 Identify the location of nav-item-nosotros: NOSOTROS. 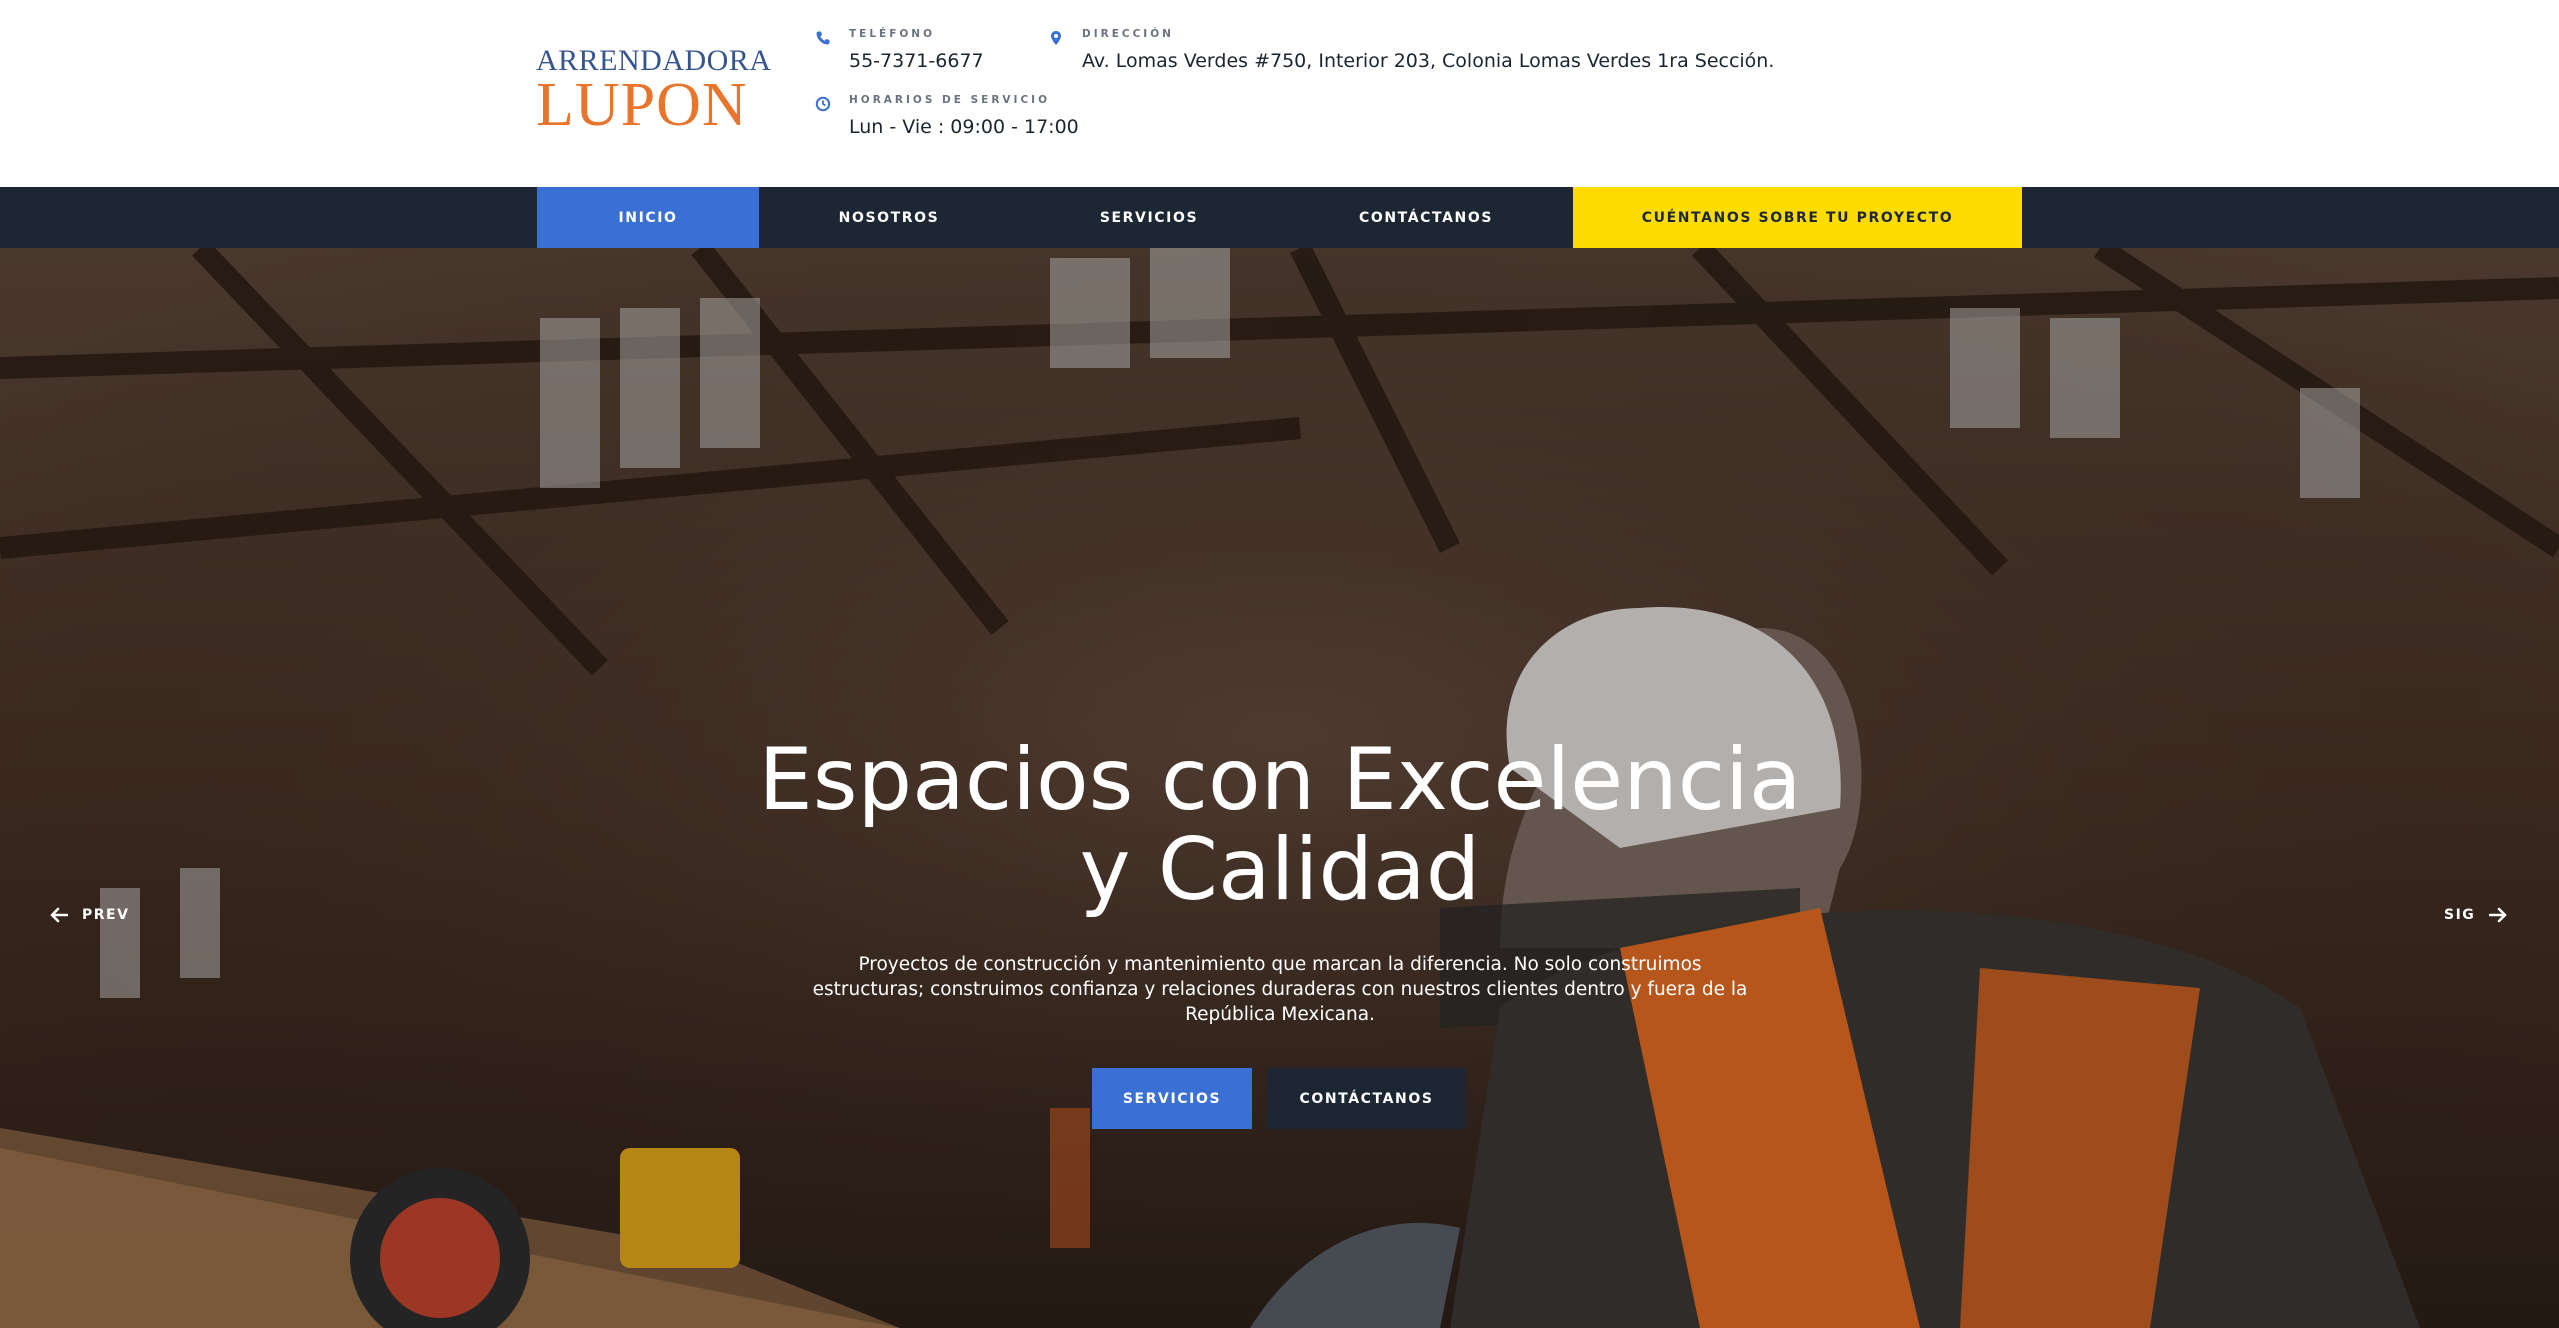
(889, 217).